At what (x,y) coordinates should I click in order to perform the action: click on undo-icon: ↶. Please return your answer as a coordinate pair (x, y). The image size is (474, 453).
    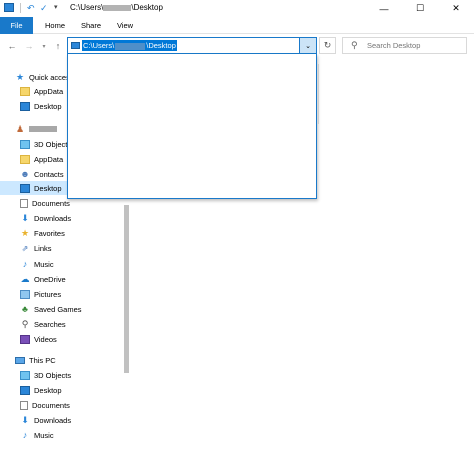
    Looking at the image, I should click on (31, 8).